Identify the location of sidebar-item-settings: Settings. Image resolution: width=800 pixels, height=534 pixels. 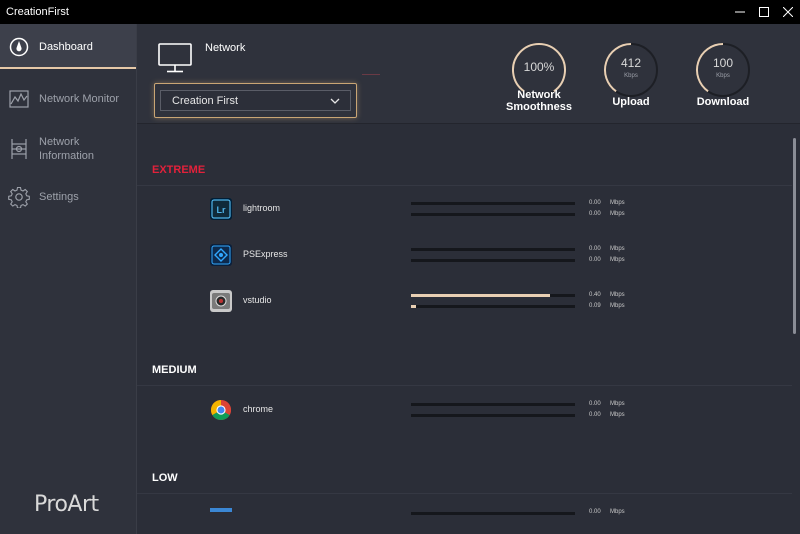
(68, 197).